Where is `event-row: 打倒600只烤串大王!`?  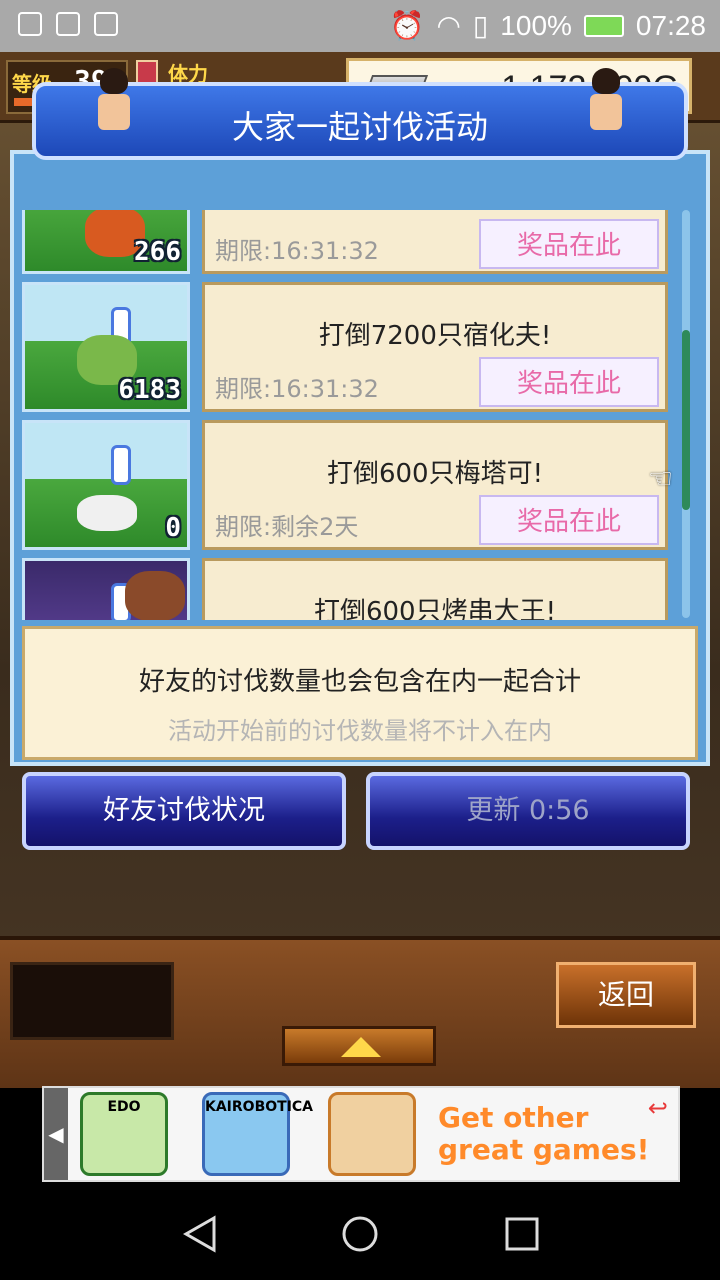 event-row: 打倒600只烤串大王! is located at coordinates (346, 589).